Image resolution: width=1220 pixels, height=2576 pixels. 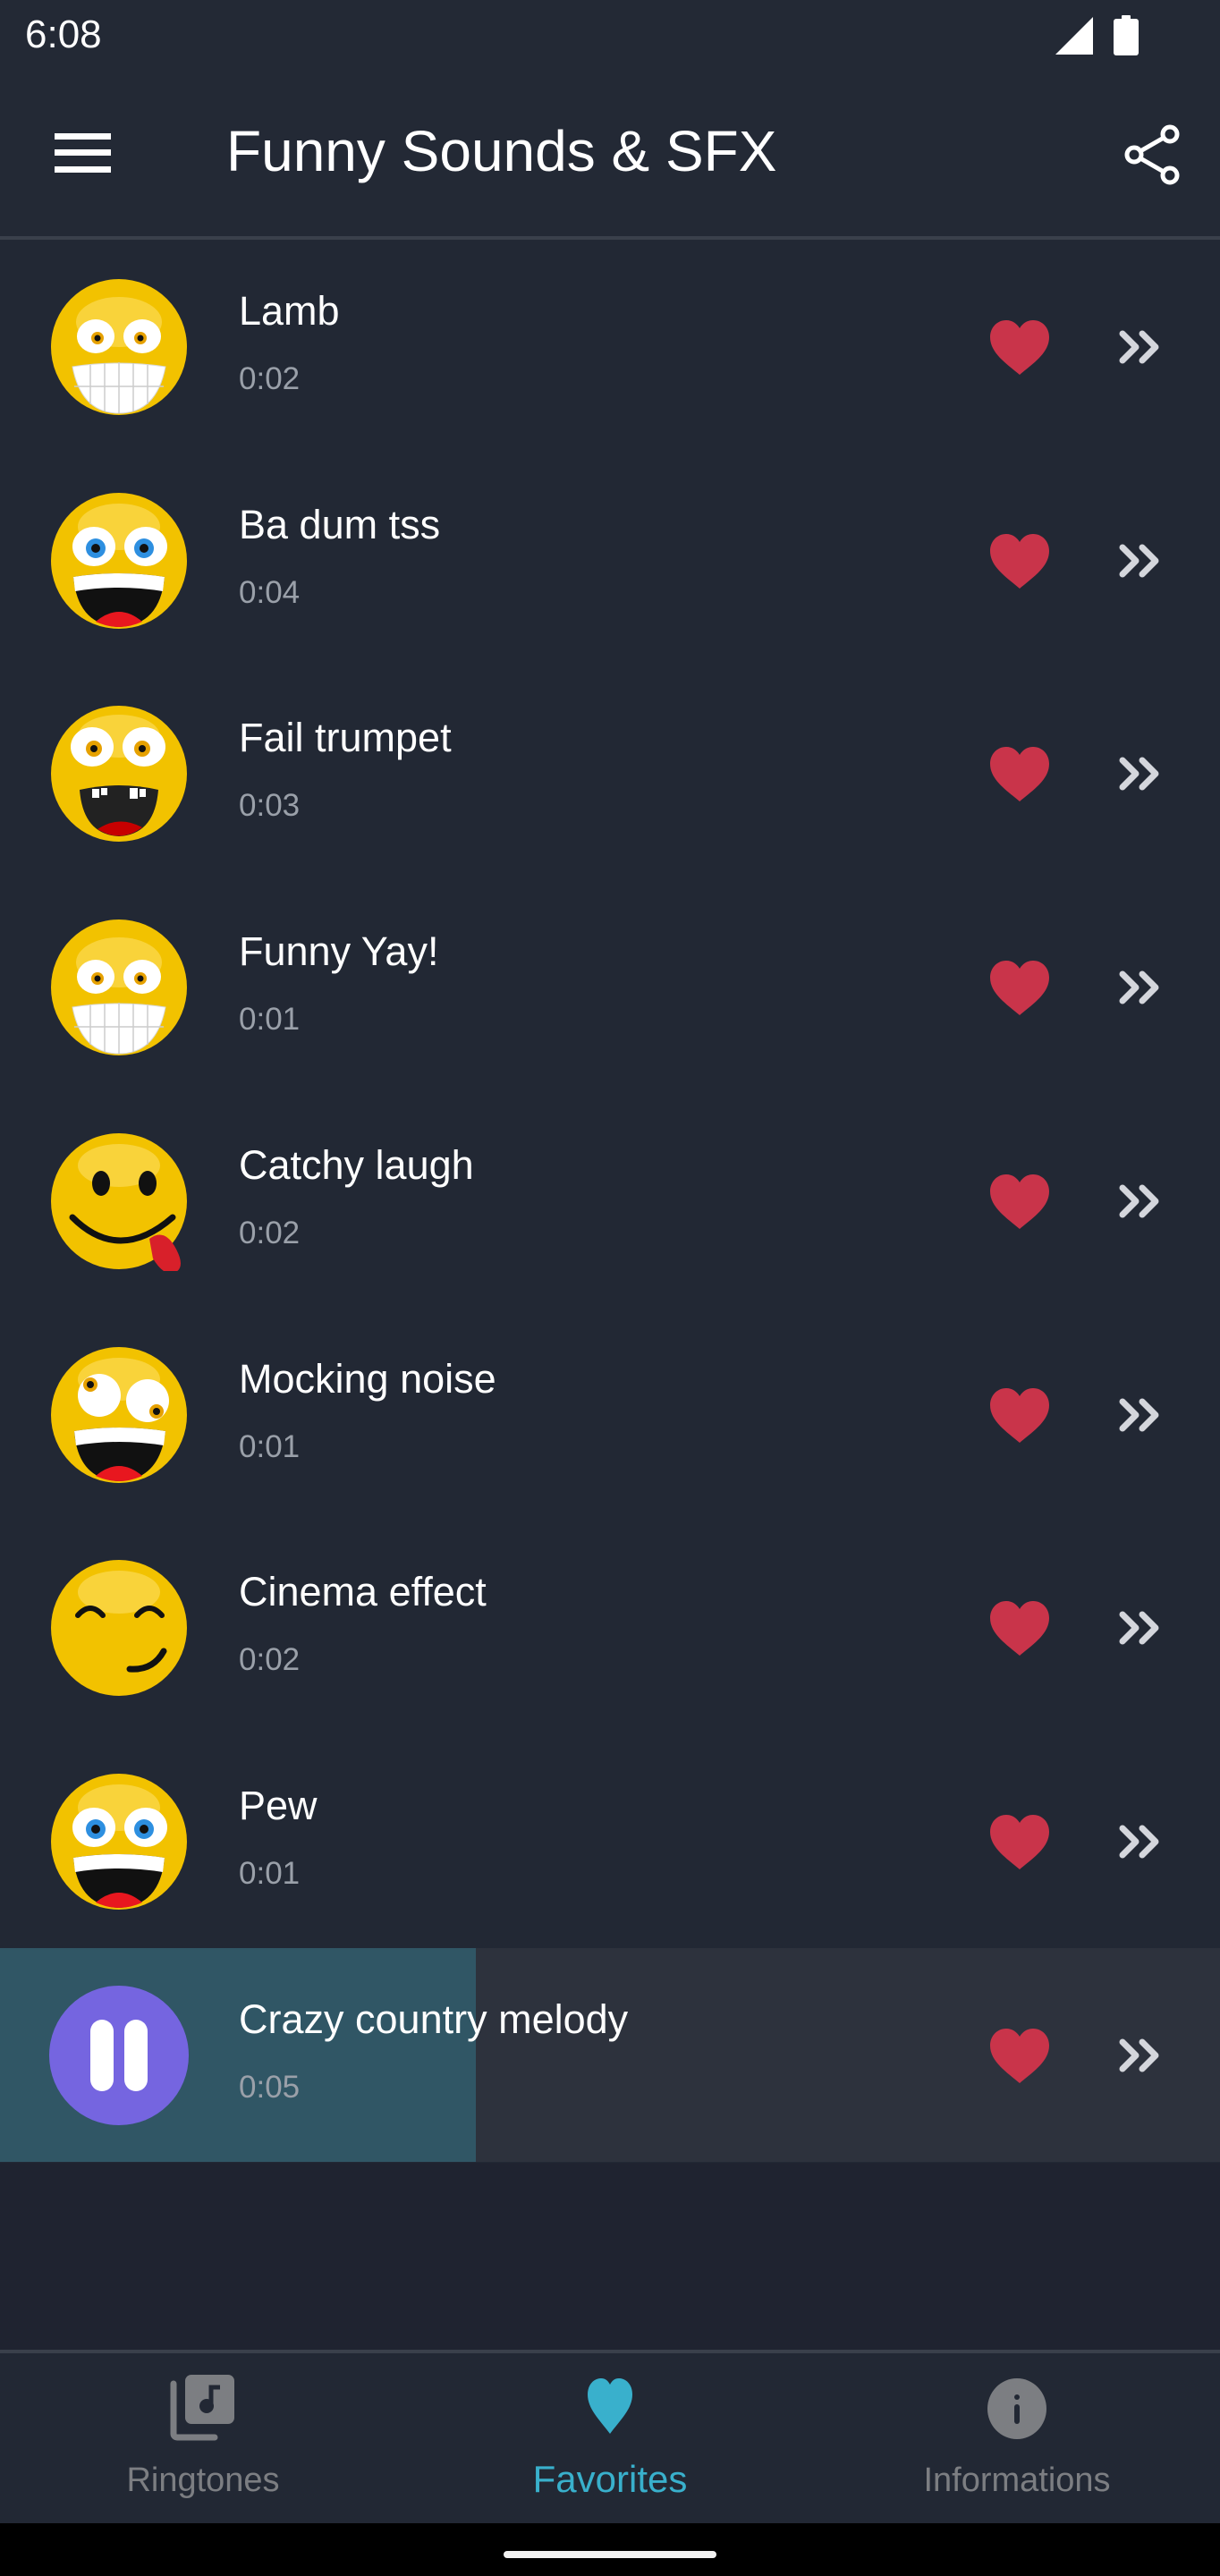 I want to click on hamburger-menu-icon, so click(x=83, y=153).